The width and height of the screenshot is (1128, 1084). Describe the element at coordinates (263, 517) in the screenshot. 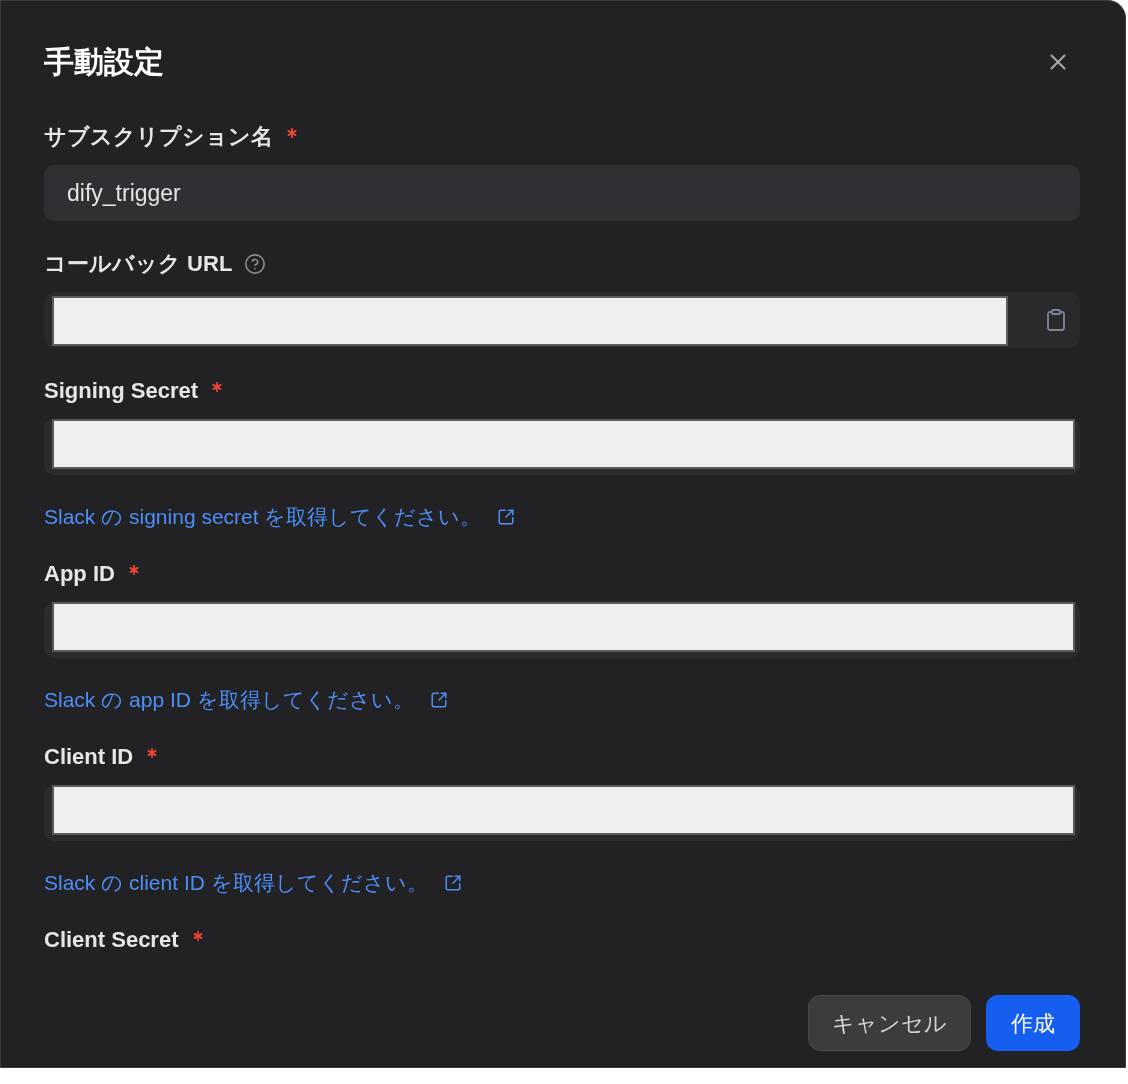

I see `help-link: Slack の signing secret を取得してください。` at that location.